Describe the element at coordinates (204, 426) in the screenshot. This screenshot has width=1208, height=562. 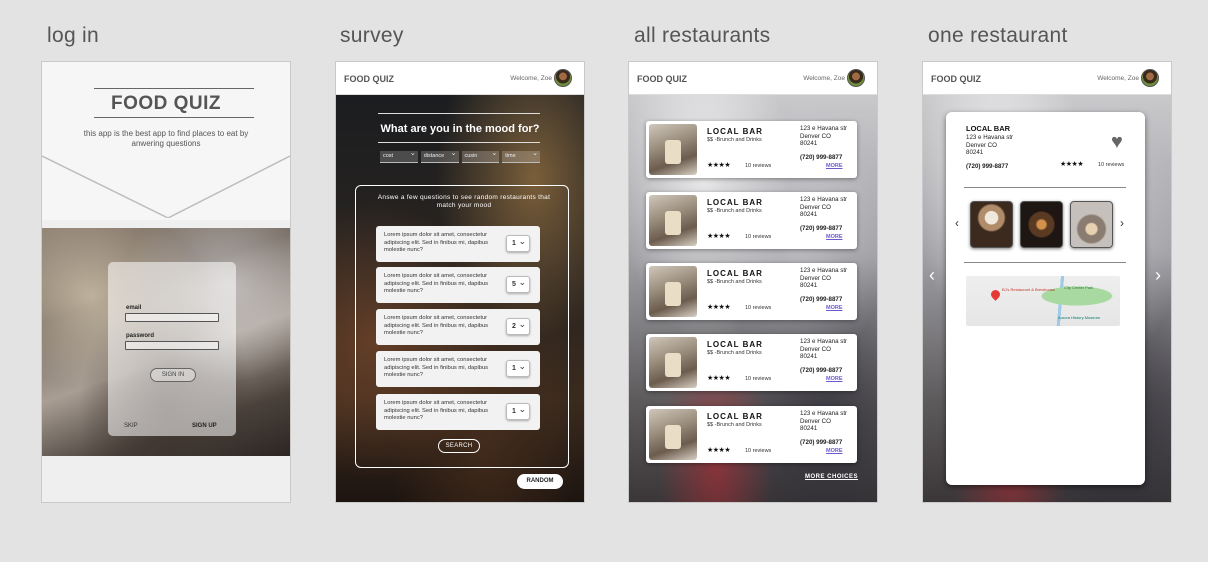
I see `sign-up-link: SIGN UP` at that location.